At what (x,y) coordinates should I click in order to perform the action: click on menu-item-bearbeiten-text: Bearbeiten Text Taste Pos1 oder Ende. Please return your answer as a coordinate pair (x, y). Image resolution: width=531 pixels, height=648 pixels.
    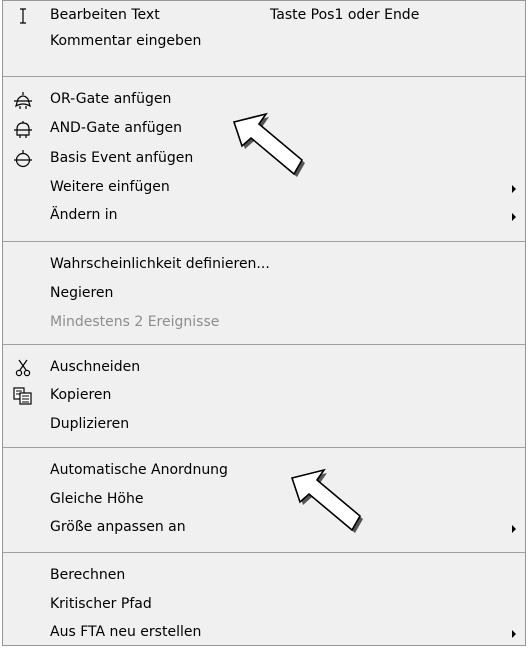
    Looking at the image, I should click on (264, 16).